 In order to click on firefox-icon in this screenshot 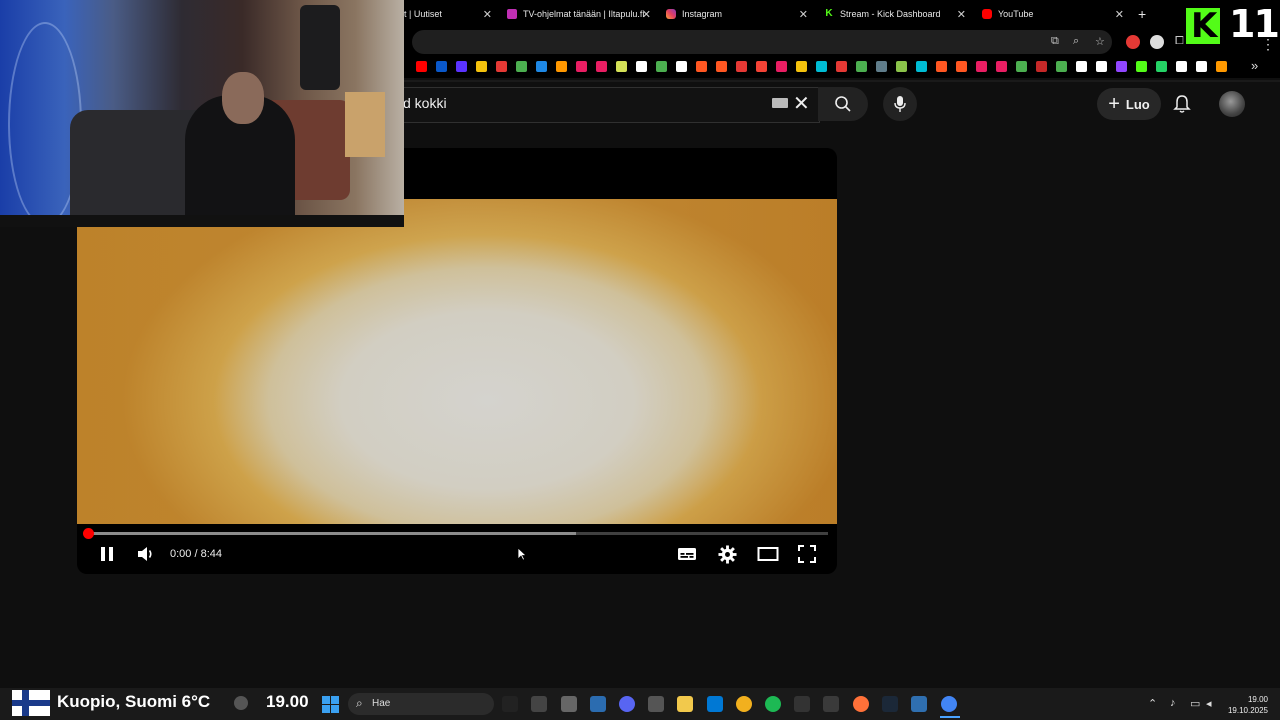, I will do `click(861, 704)`.